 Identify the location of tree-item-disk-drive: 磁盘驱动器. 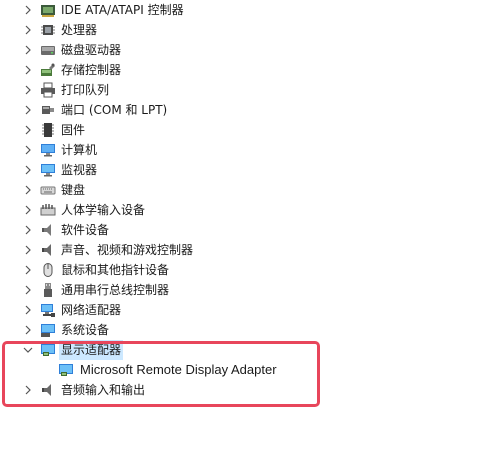
(248, 50).